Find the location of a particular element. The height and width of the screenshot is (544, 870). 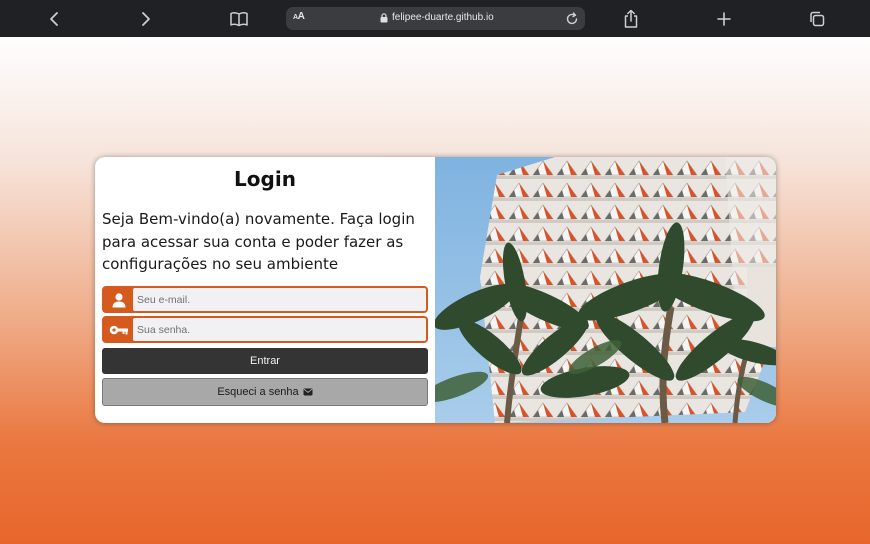

forgot-password-button: Esqueci a senha is located at coordinates (265, 392).